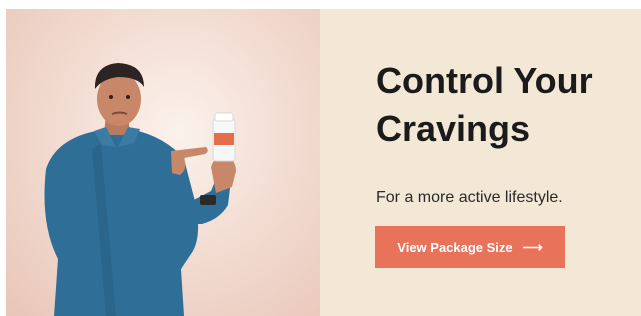  Describe the element at coordinates (469, 197) in the screenshot. I see `hero-subtitle: For a more active lifestyle.` at that location.